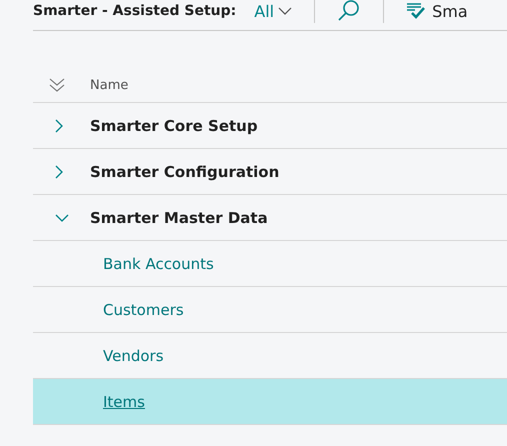 The image size is (507, 446). I want to click on item-link: Vendors, so click(133, 355).